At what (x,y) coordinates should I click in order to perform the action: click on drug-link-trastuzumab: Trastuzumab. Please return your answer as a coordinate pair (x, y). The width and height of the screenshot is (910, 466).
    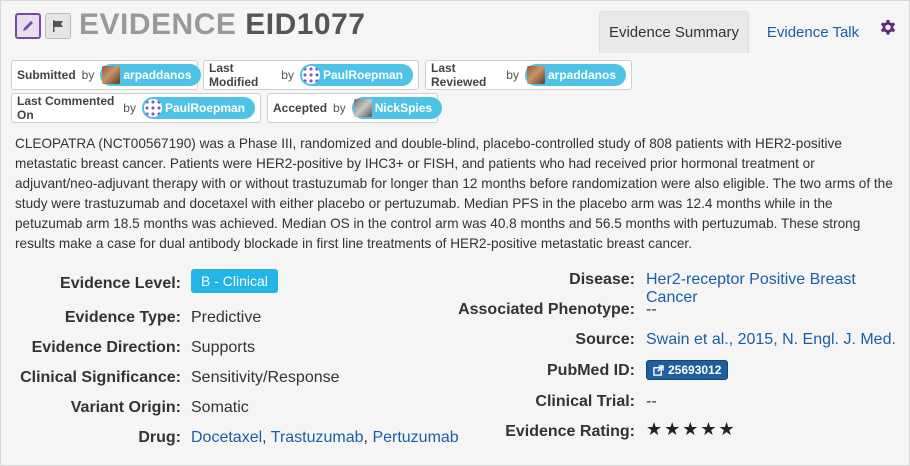
    Looking at the image, I should click on (317, 437).